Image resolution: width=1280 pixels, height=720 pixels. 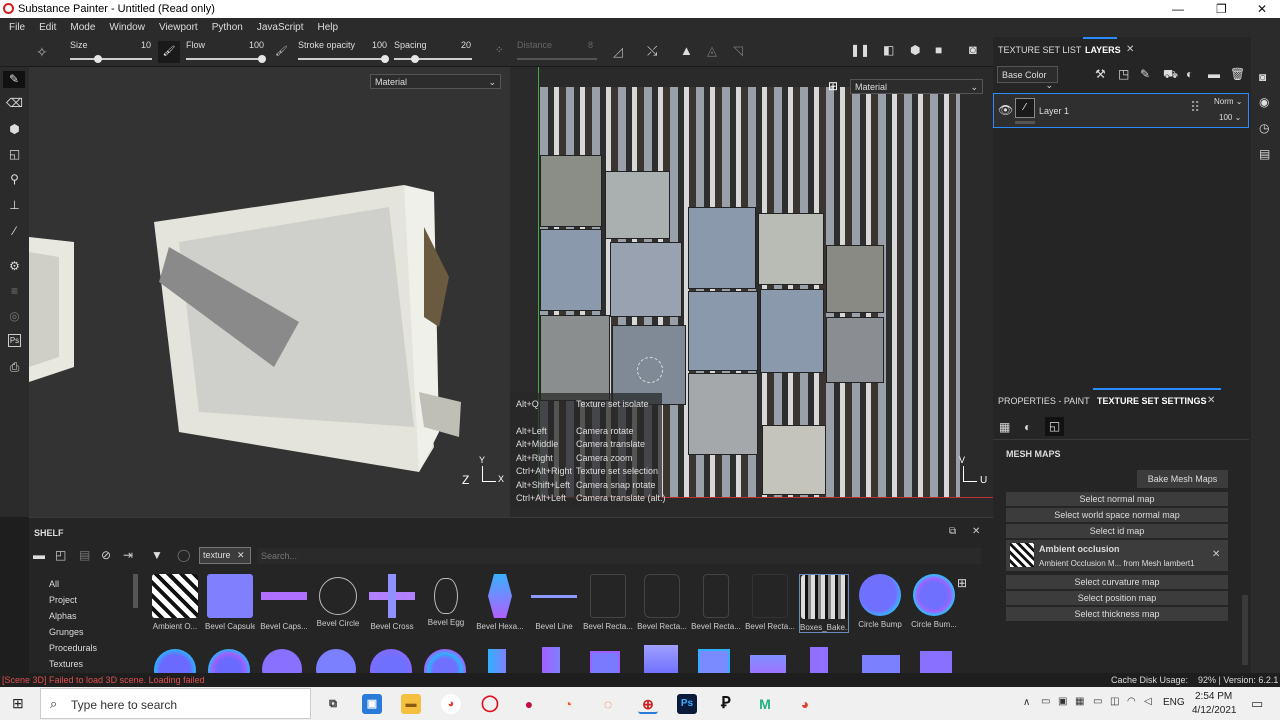 What do you see at coordinates (1062, 701) in the screenshot?
I see `tray-icon: ▣` at bounding box center [1062, 701].